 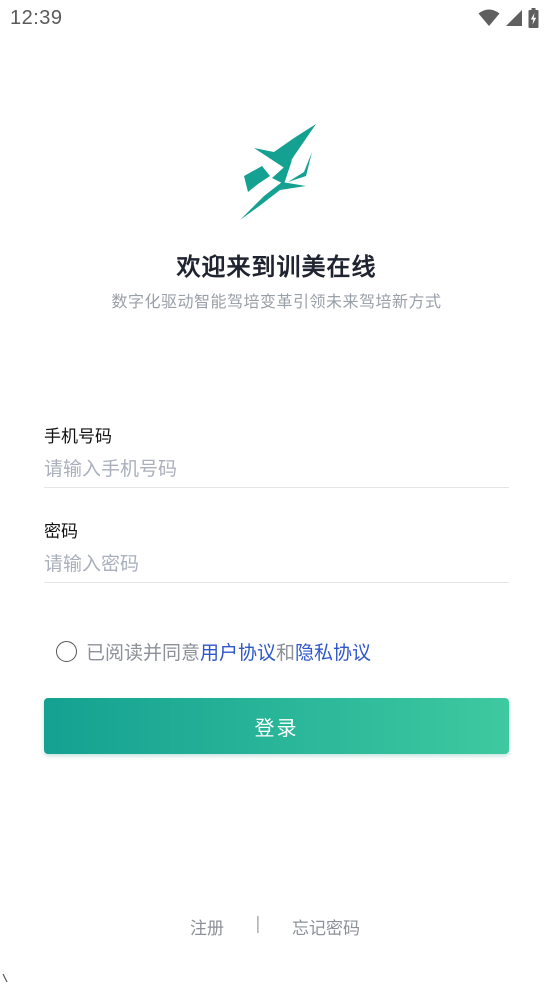 I want to click on corner-artifact, so click(x=5, y=975).